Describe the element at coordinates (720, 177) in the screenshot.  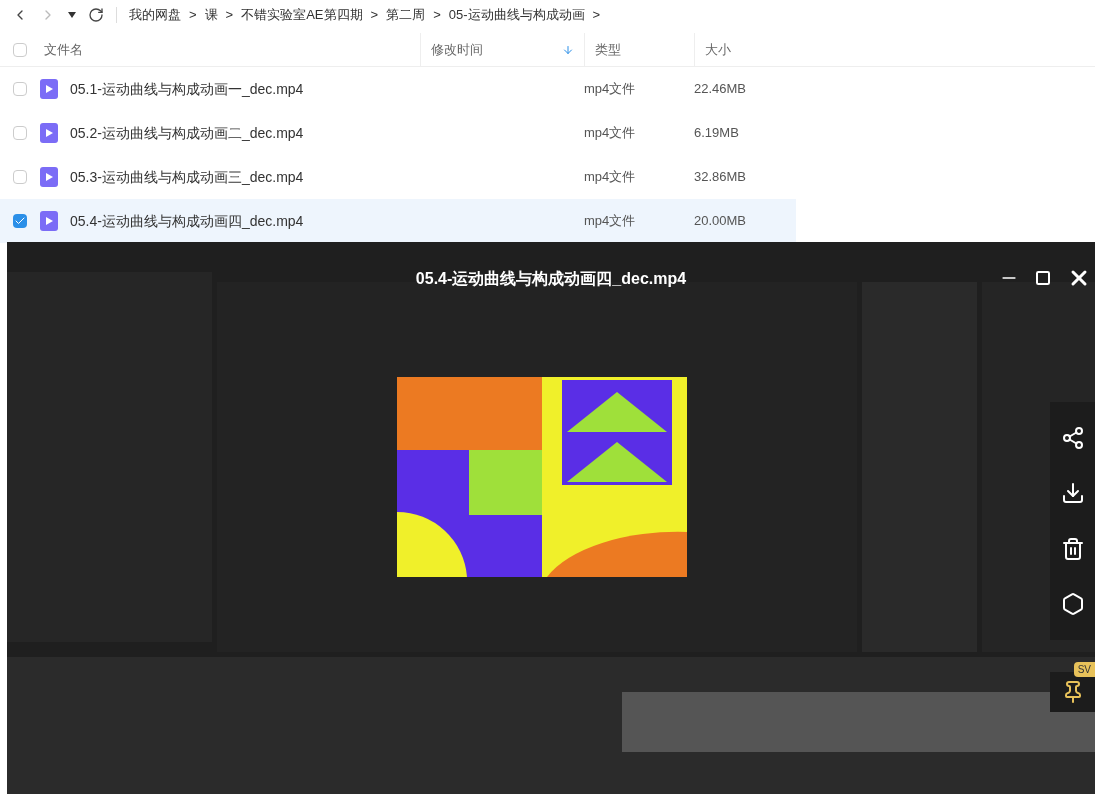
I see `file-size: 32.86MB` at that location.